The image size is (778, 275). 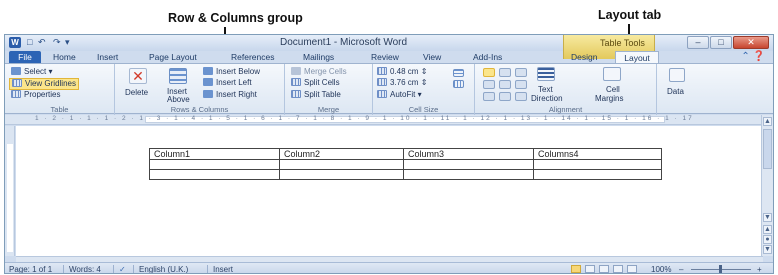 I want to click on column-width-field: 3.76 cm ⇕, so click(x=402, y=83).